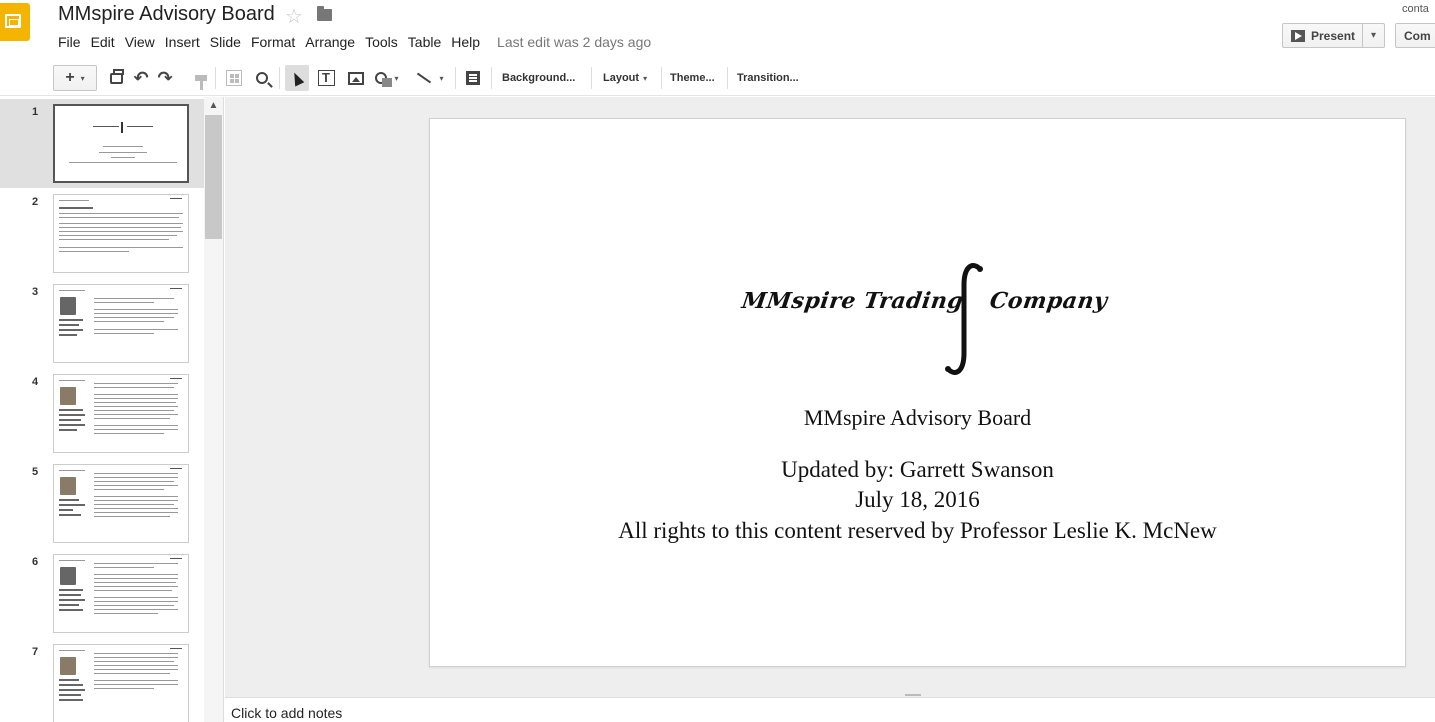 The height and width of the screenshot is (722, 1435). I want to click on redo-icon: ↷, so click(165, 78).